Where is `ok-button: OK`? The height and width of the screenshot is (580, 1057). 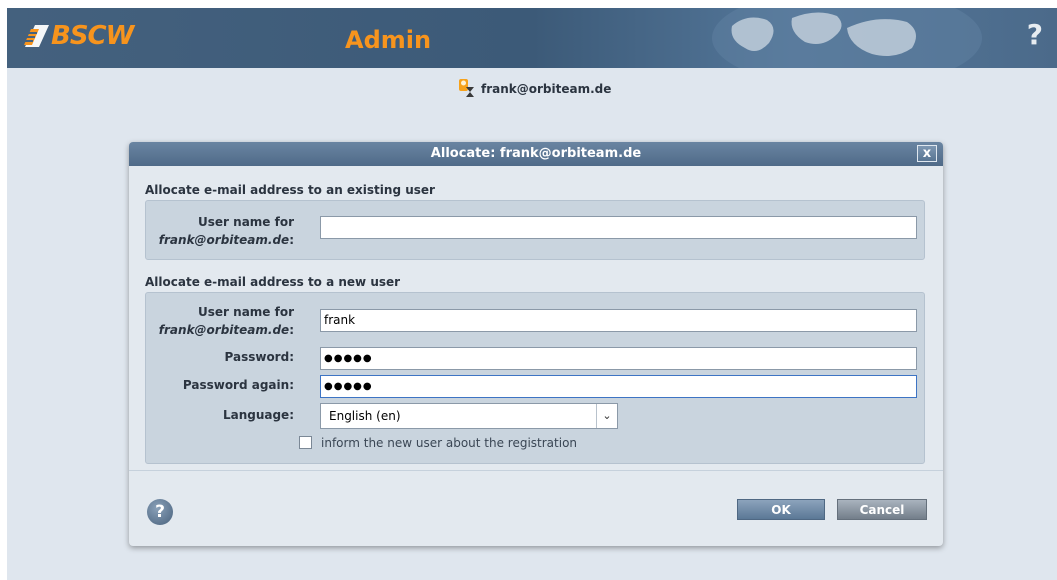 ok-button: OK is located at coordinates (781, 509).